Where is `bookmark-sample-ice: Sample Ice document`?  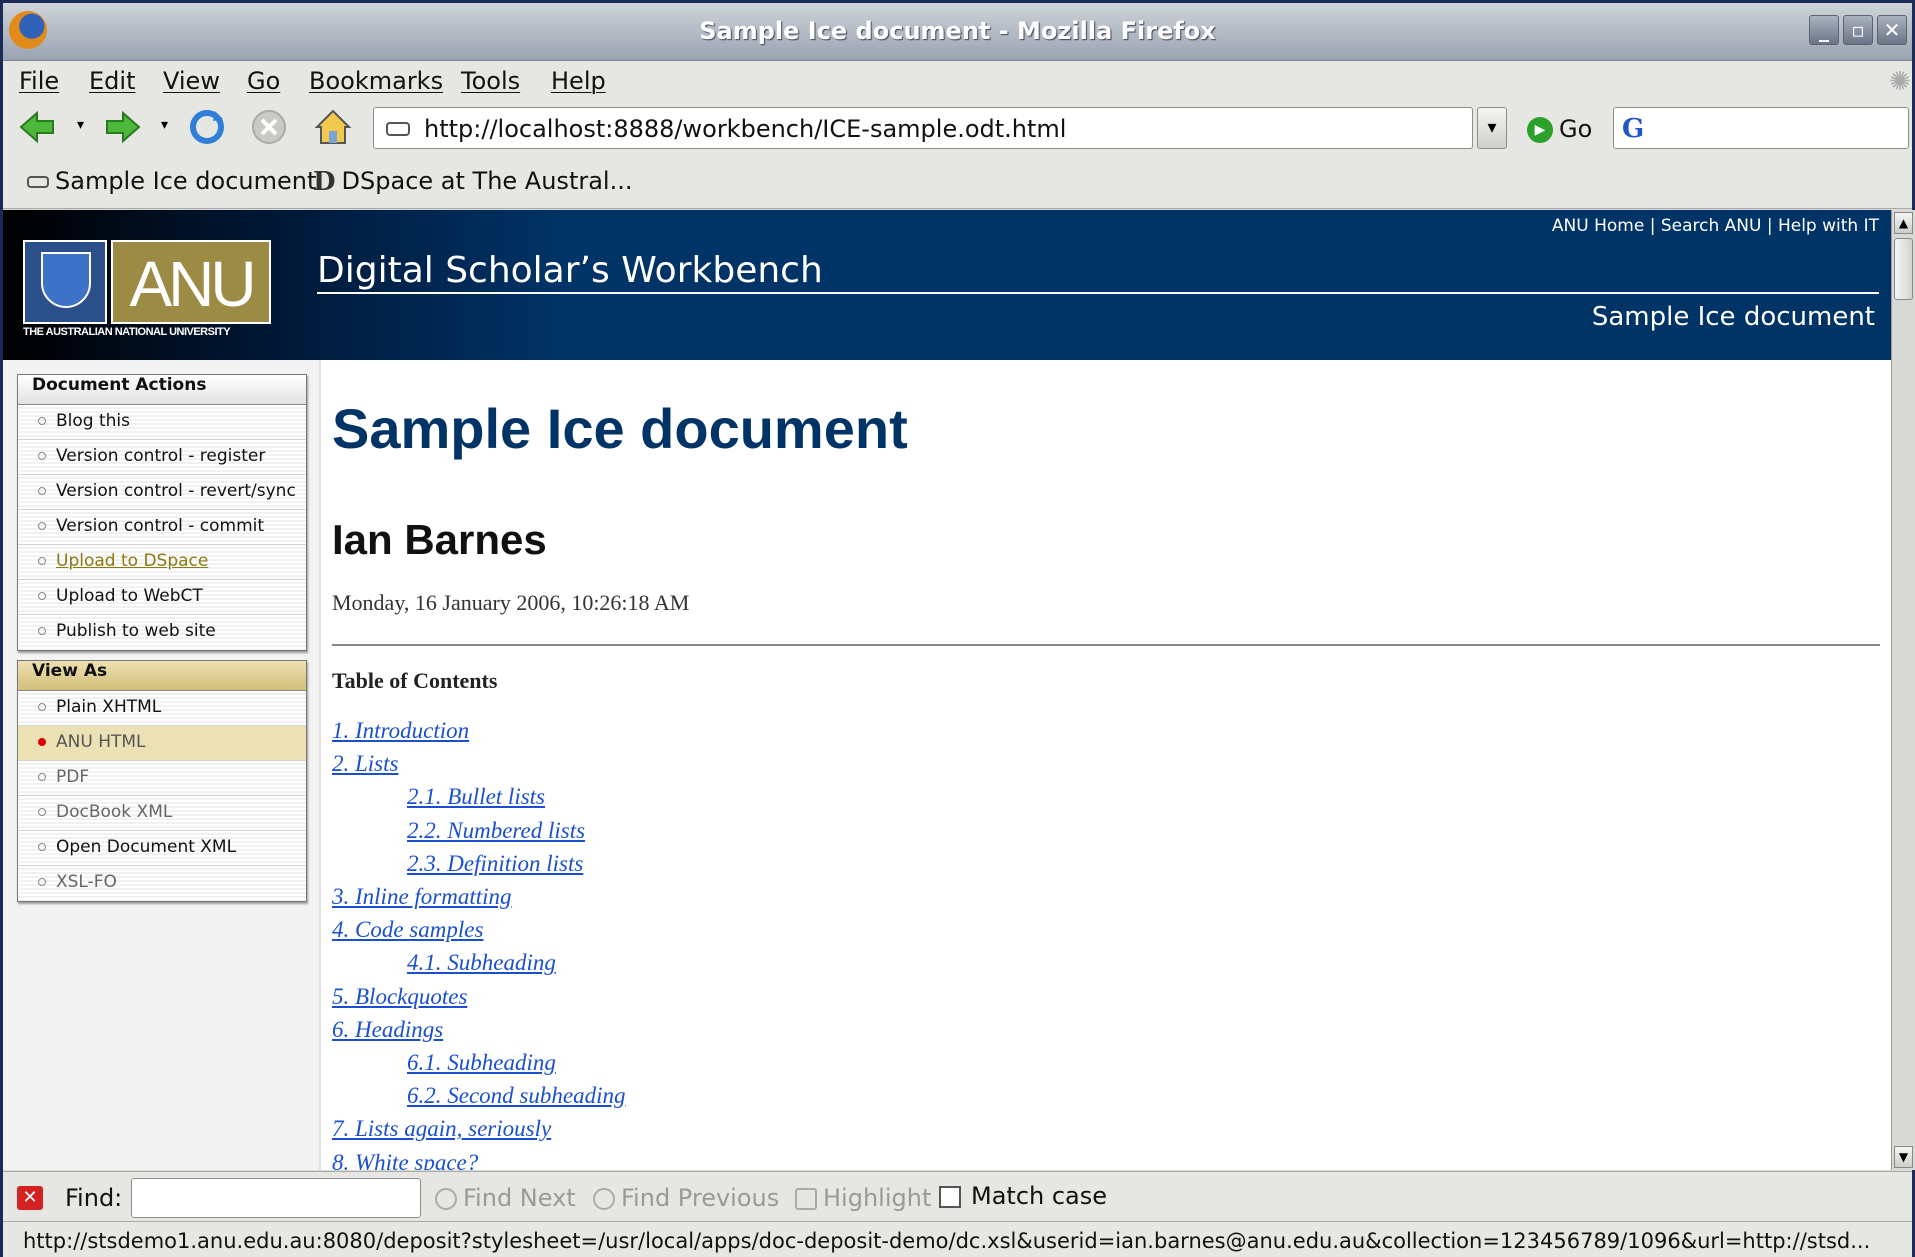
bookmark-sample-ice: Sample Ice document is located at coordinates (171, 181).